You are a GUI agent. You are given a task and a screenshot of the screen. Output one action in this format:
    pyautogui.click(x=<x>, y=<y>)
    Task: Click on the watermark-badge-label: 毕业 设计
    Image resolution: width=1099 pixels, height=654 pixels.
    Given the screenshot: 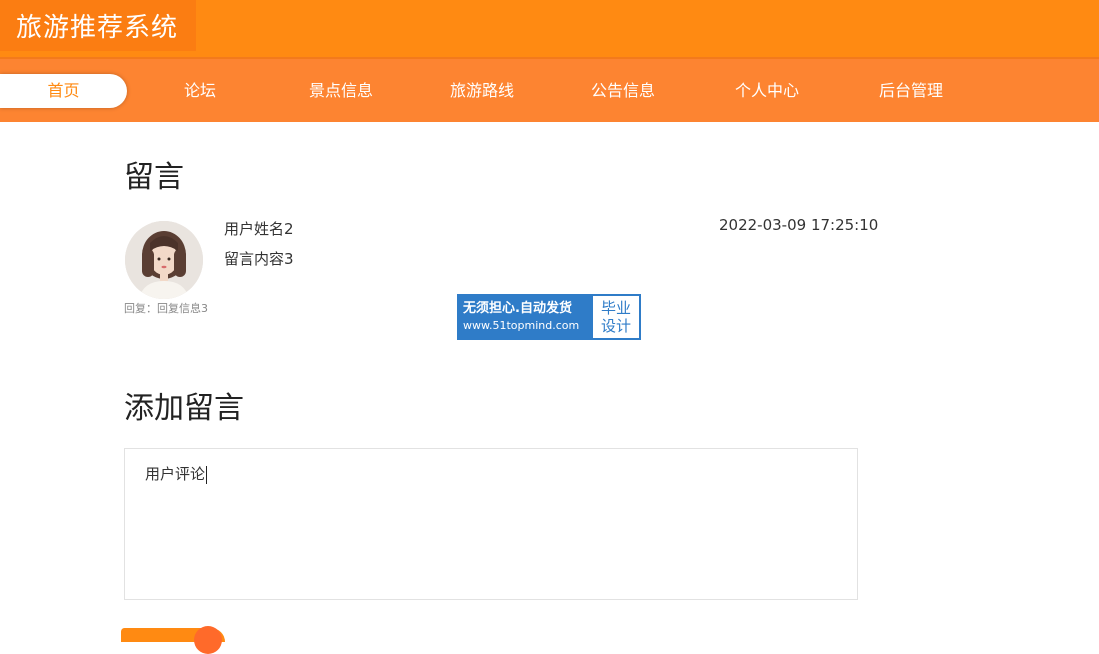 What is the action you would take?
    pyautogui.click(x=616, y=317)
    